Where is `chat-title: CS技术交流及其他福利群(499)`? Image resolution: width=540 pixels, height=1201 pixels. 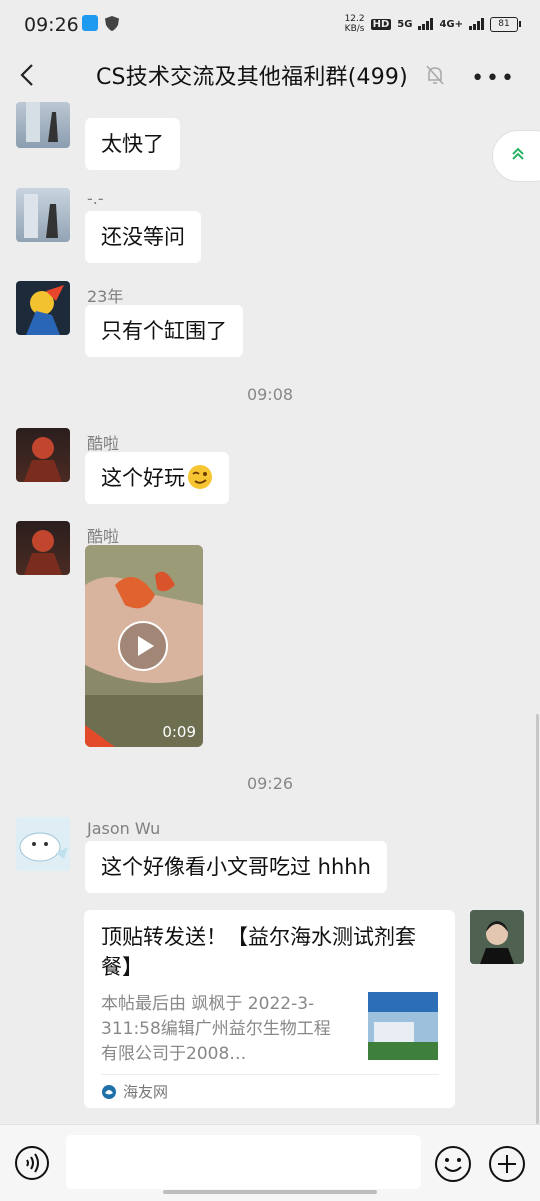 chat-title: CS技术交流及其他福利群(499) is located at coordinates (252, 77).